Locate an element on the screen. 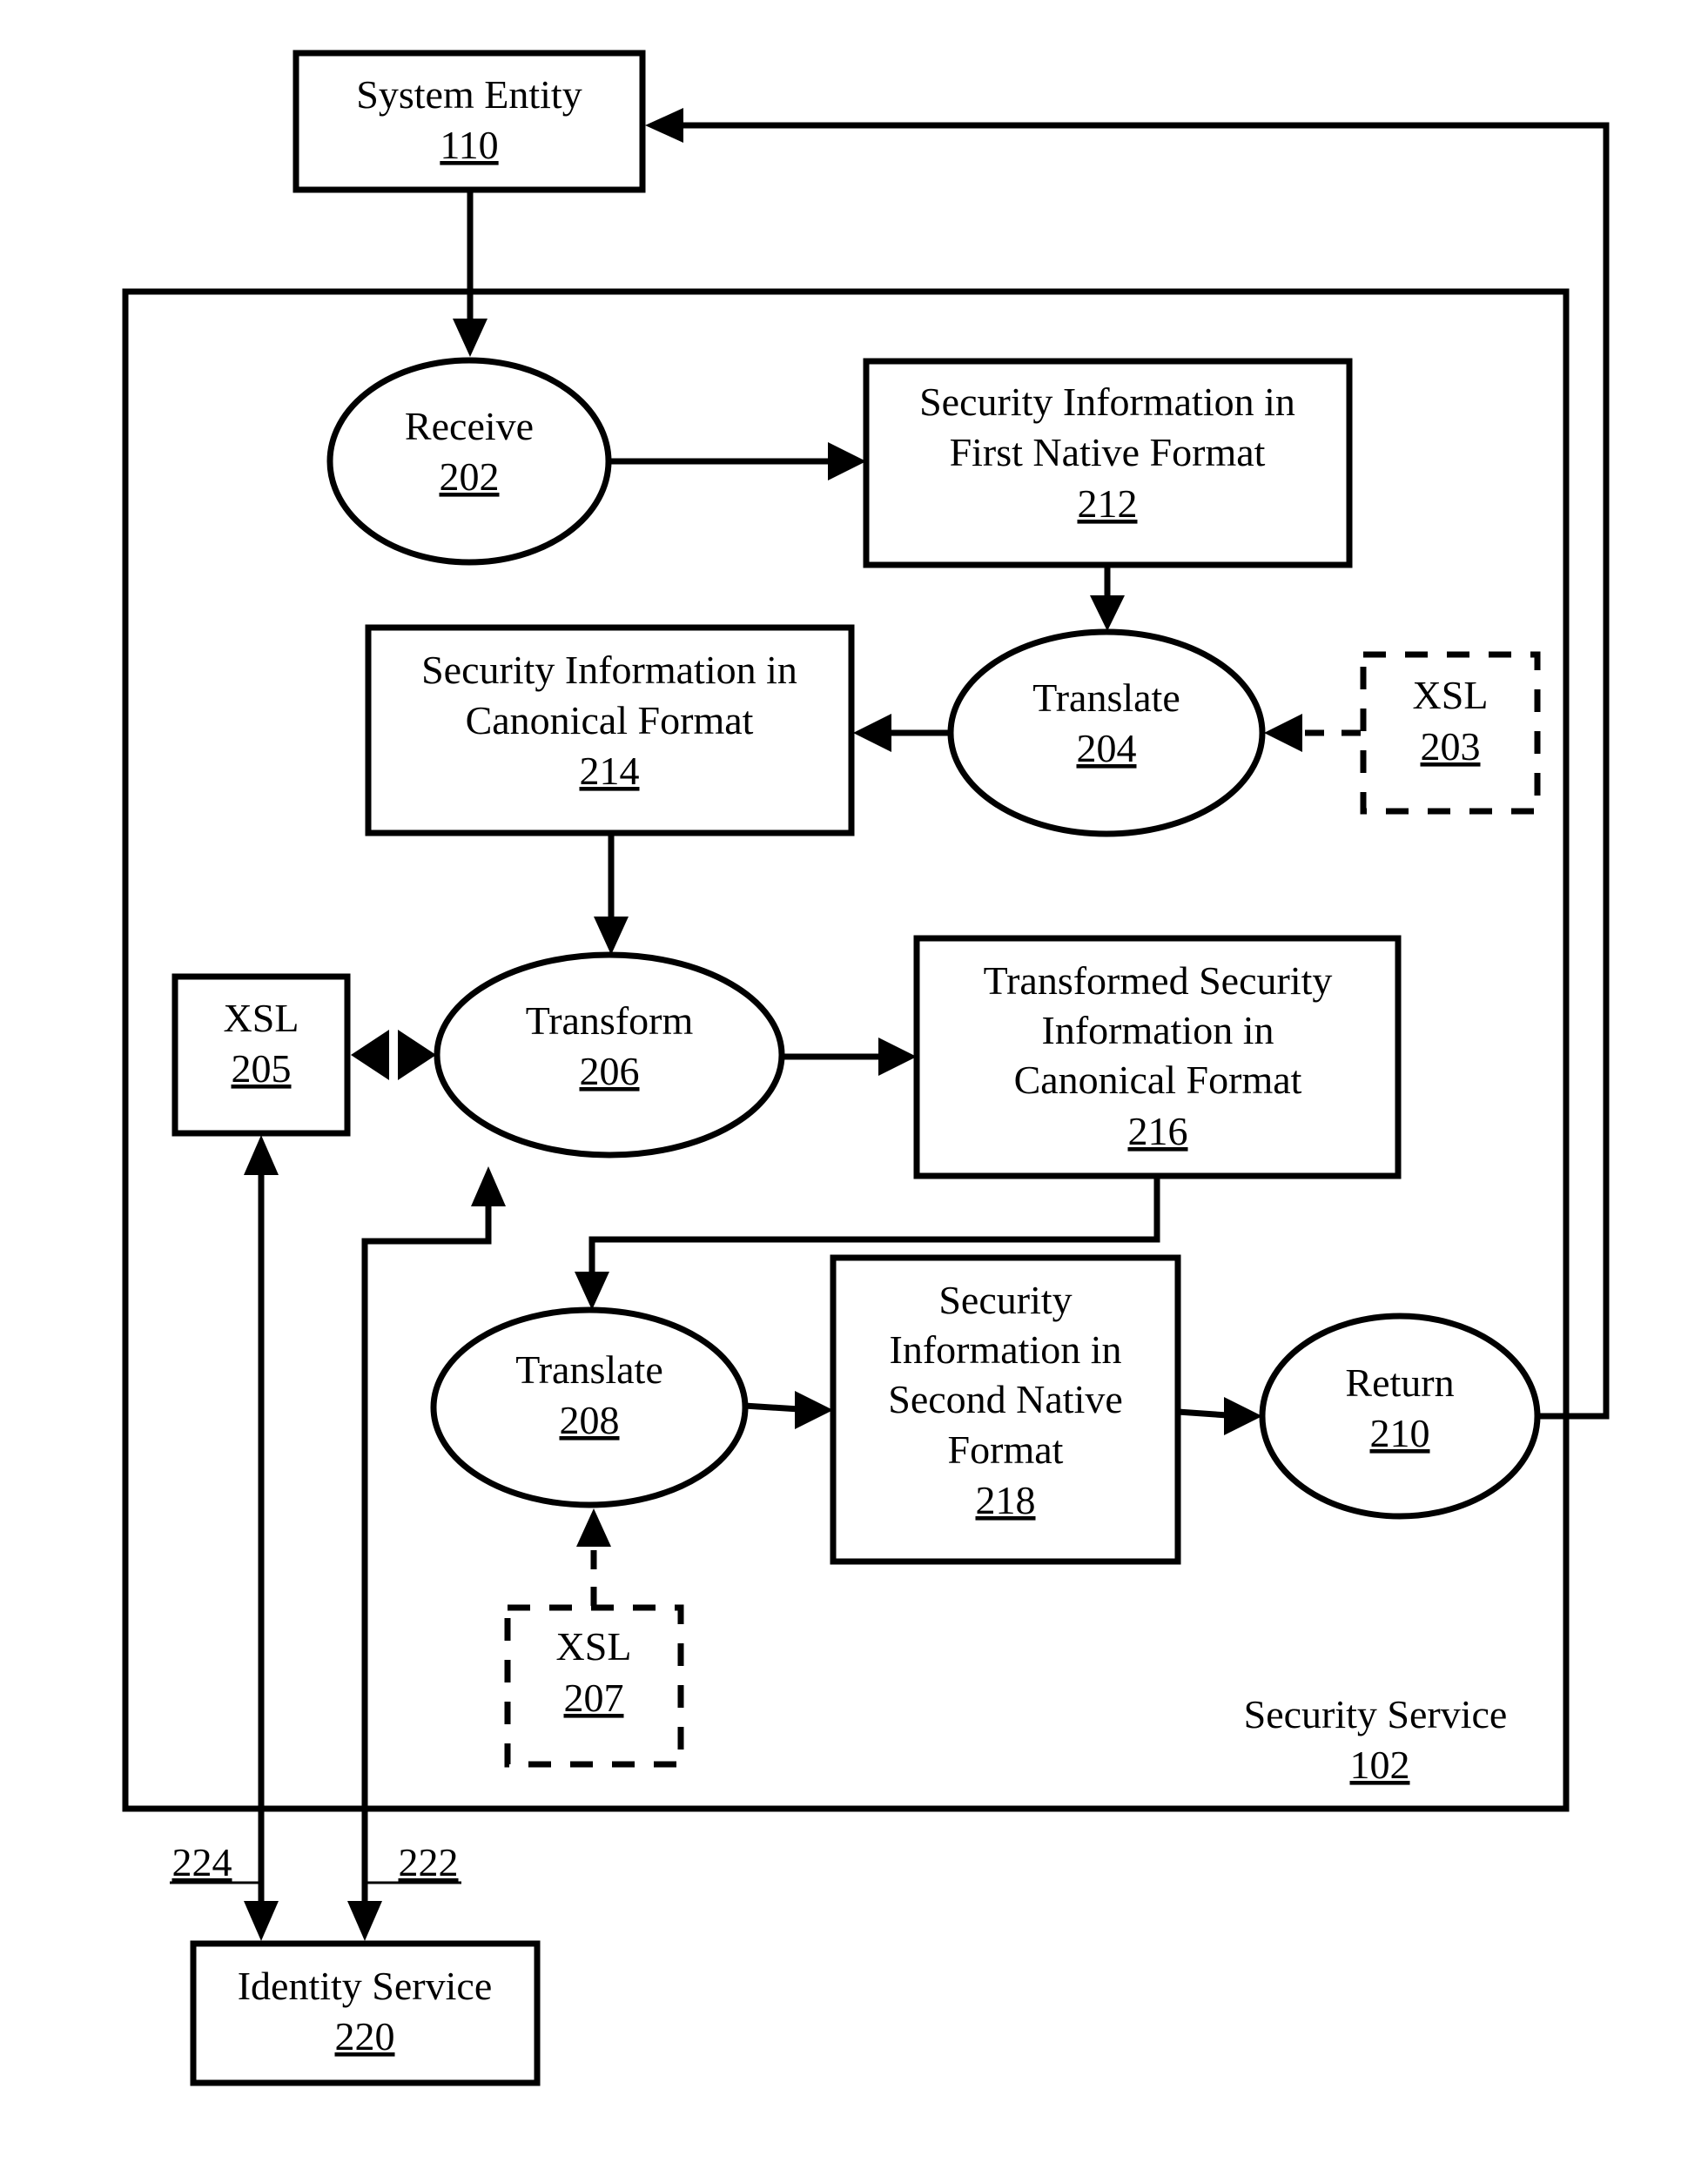 Image resolution: width=1708 pixels, height=2176 pixels. node-transform-206: Transform 206 is located at coordinates (609, 1055).